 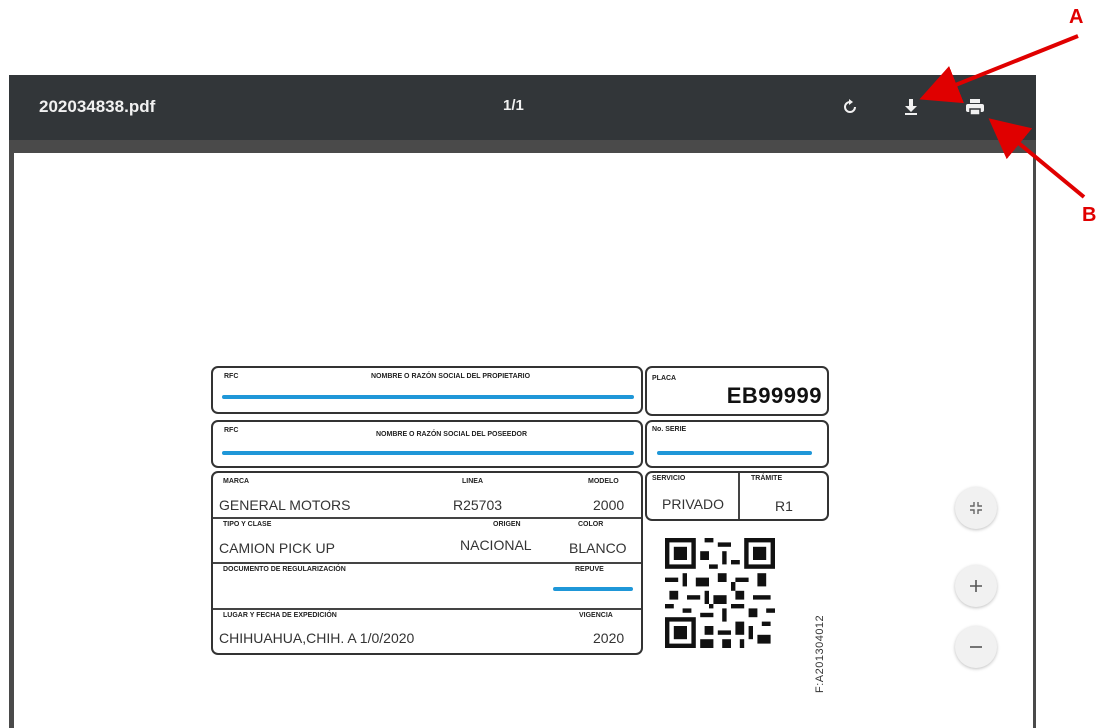 I want to click on annotation-b-label: B, so click(x=1089, y=215).